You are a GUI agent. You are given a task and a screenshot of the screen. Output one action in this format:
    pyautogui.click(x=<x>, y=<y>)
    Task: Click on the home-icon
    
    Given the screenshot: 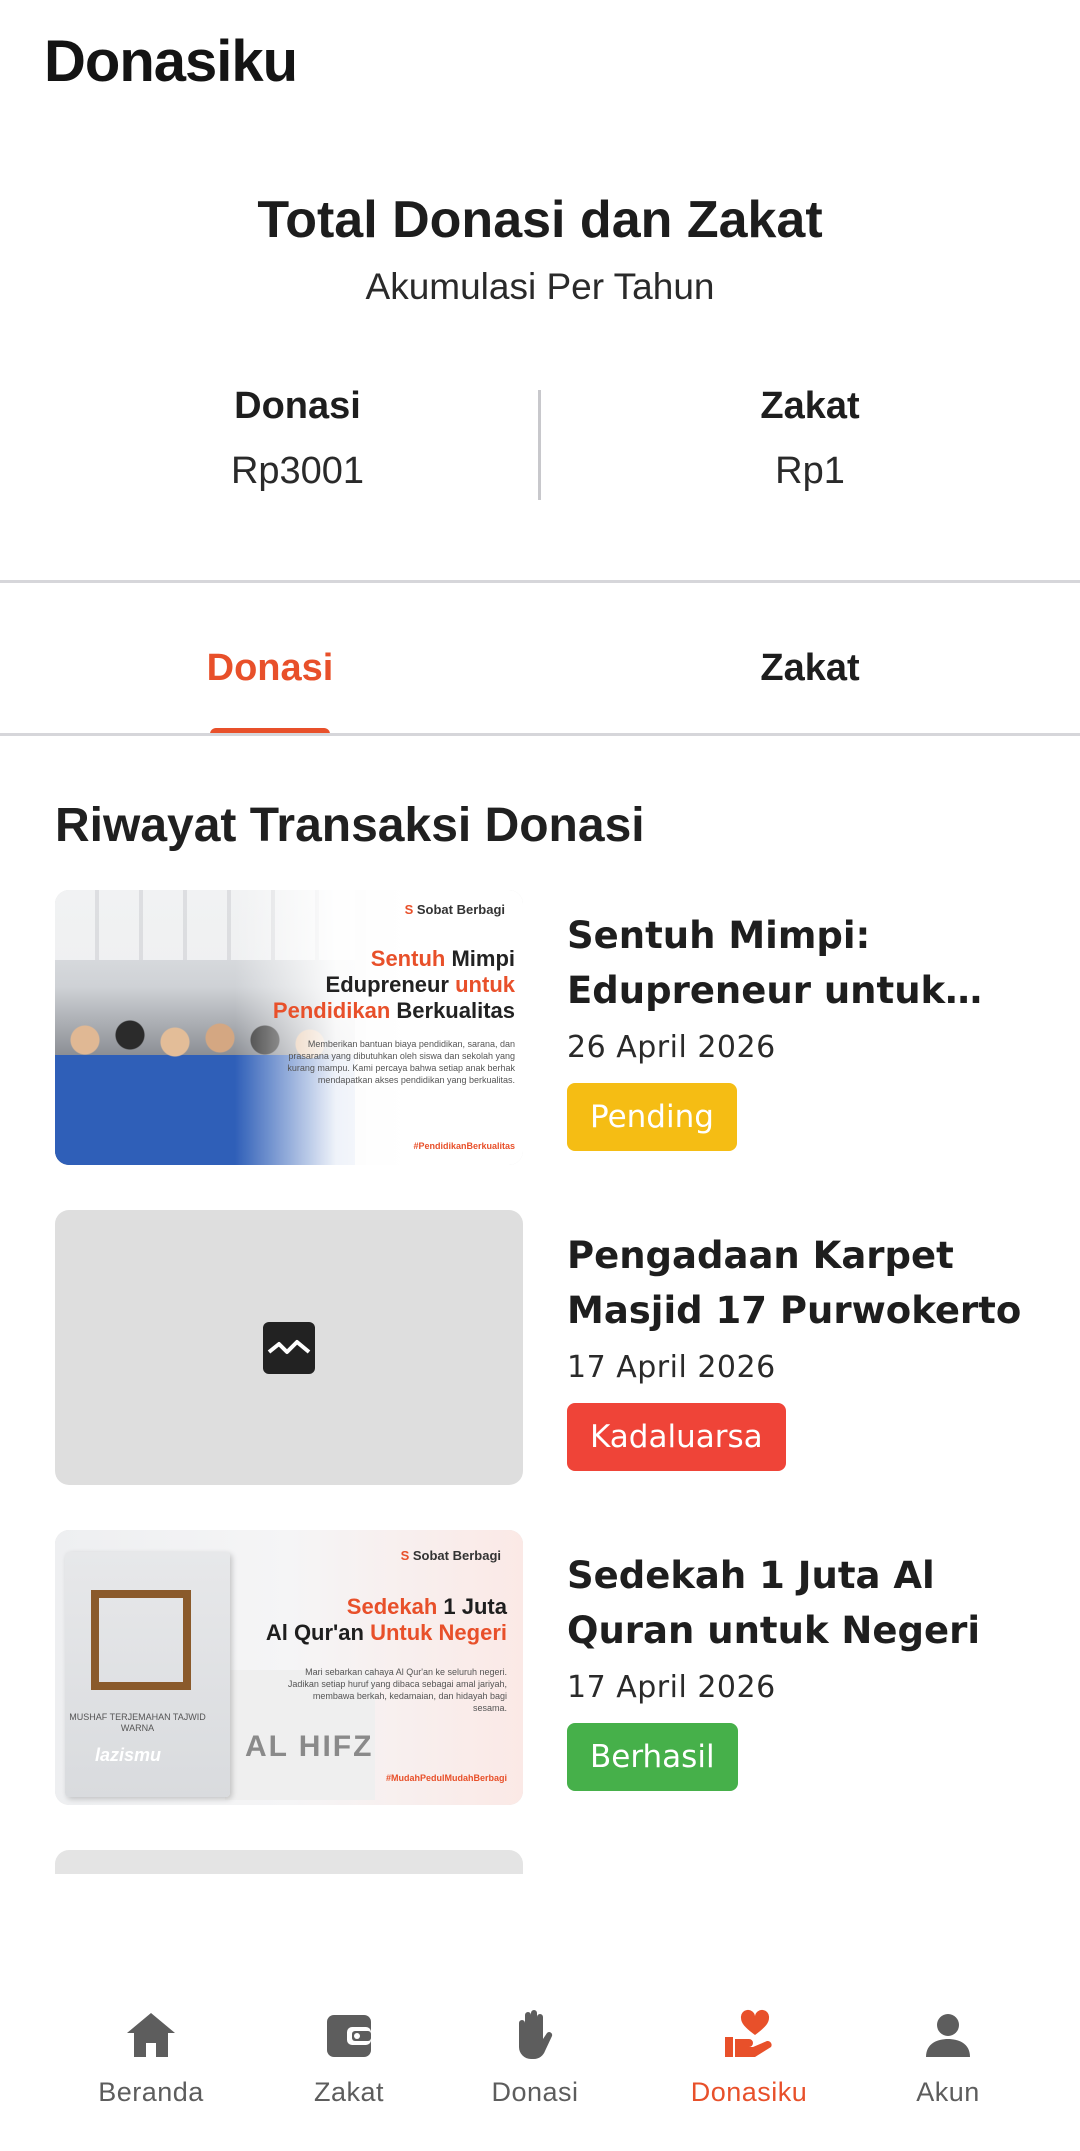 What is the action you would take?
    pyautogui.click(x=151, y=2035)
    